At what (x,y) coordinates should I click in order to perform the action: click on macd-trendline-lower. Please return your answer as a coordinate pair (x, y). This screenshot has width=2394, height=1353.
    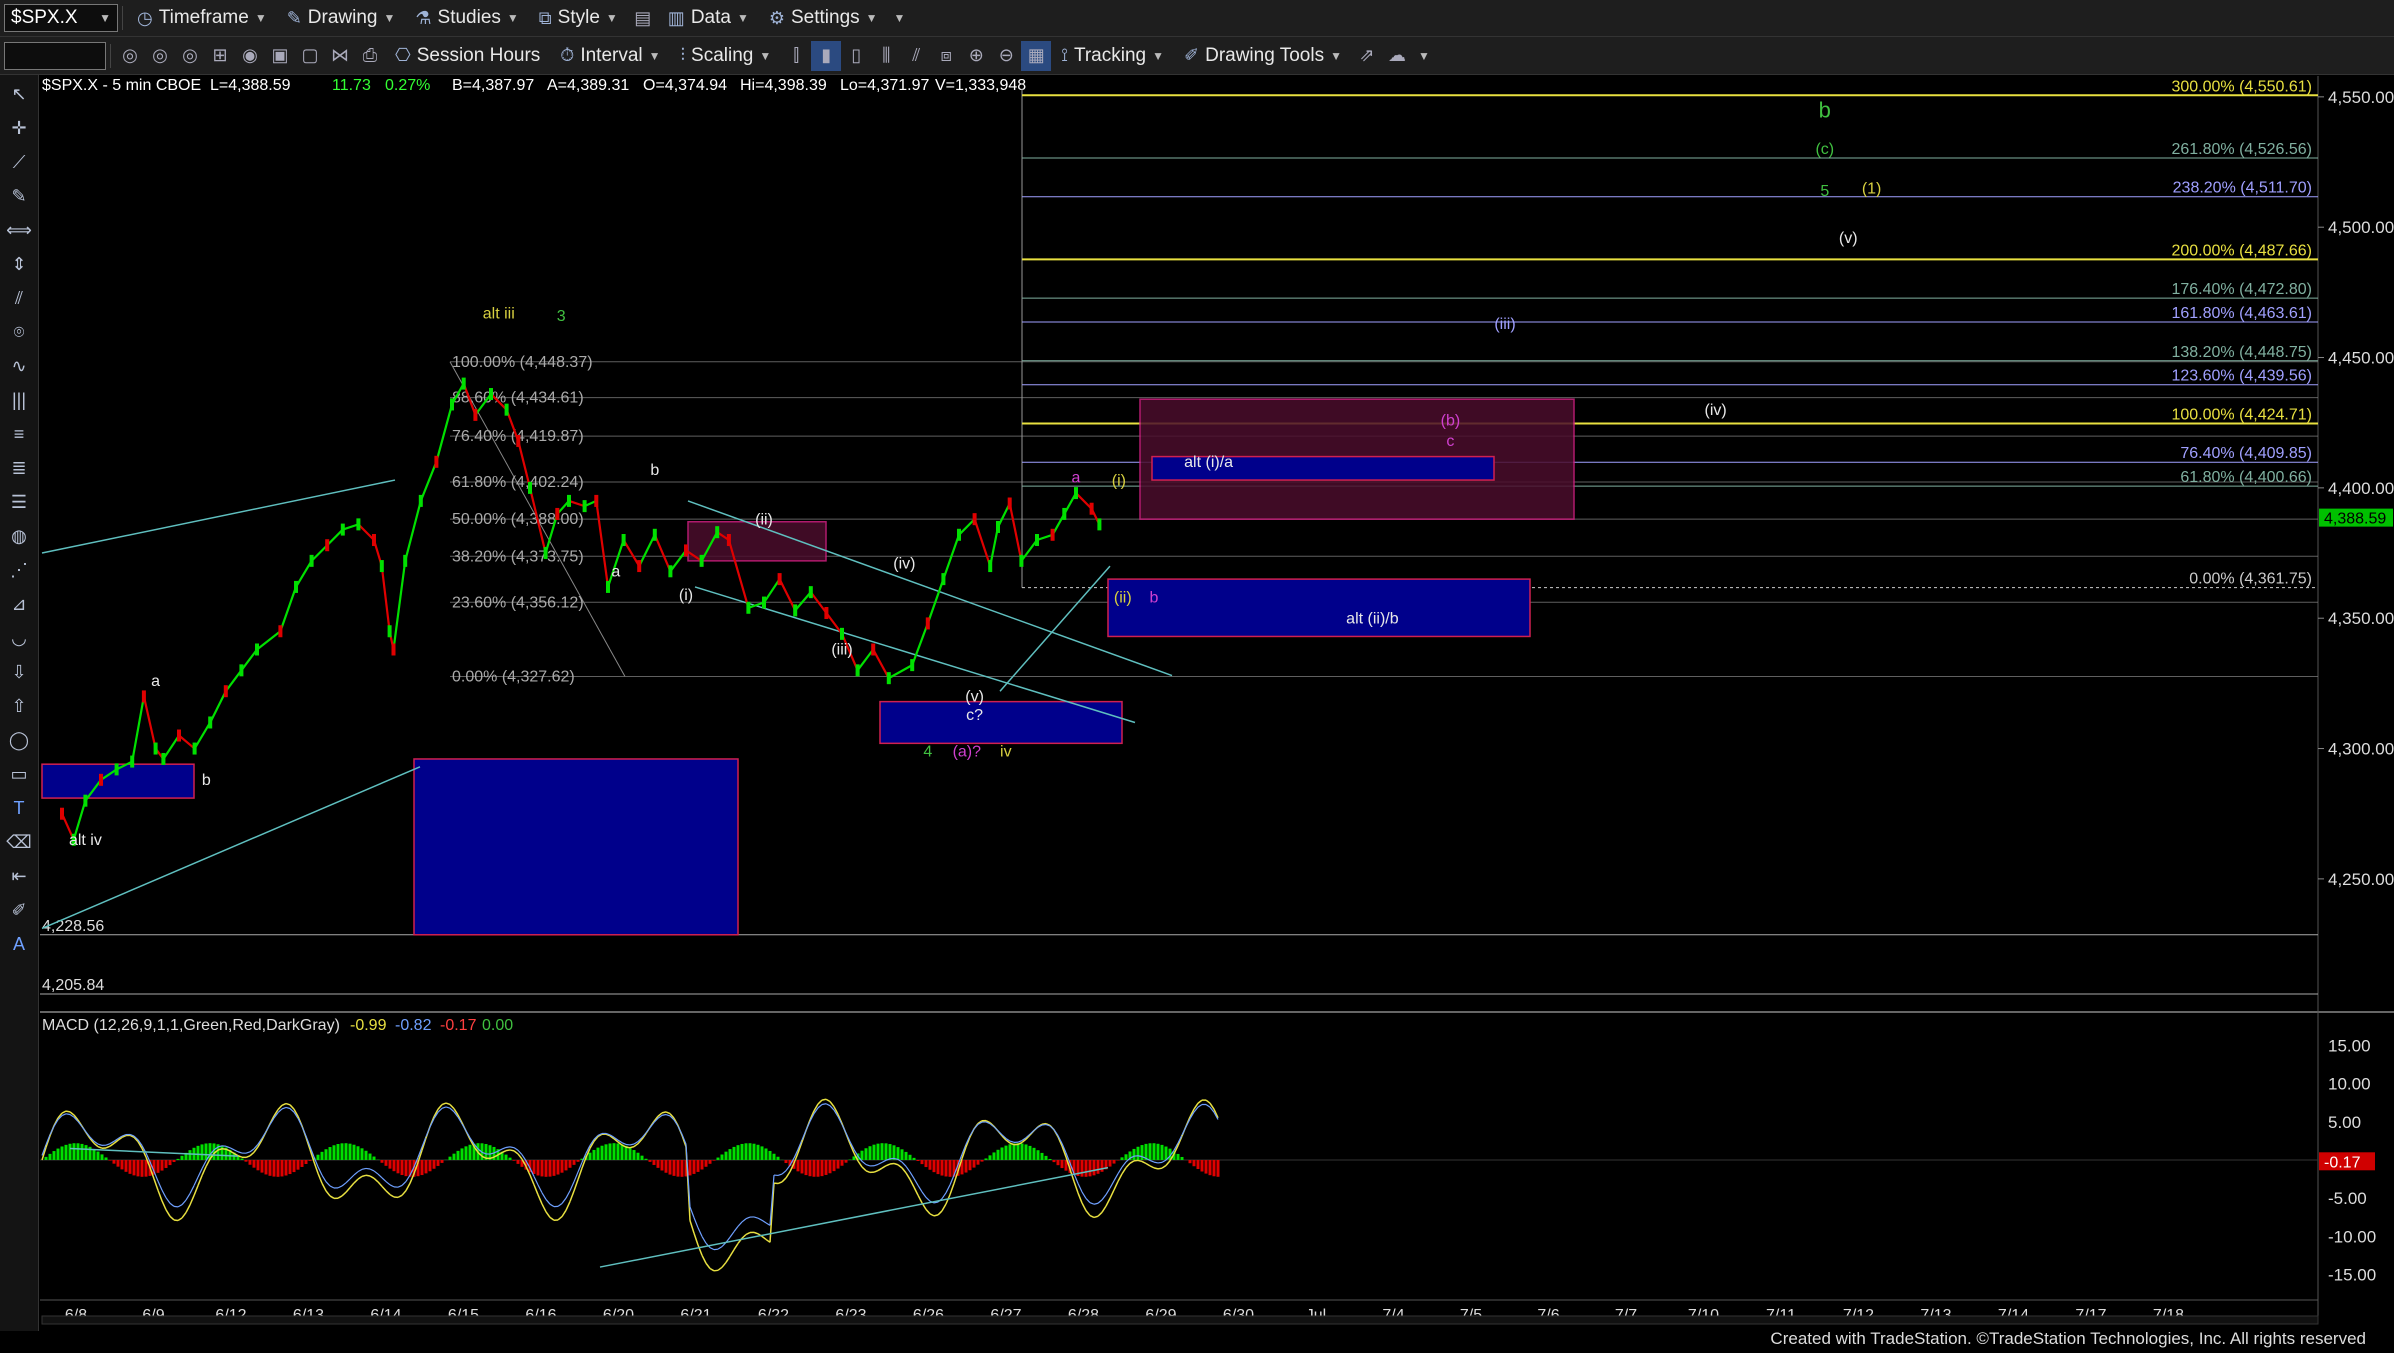
    Looking at the image, I should click on (854, 1217).